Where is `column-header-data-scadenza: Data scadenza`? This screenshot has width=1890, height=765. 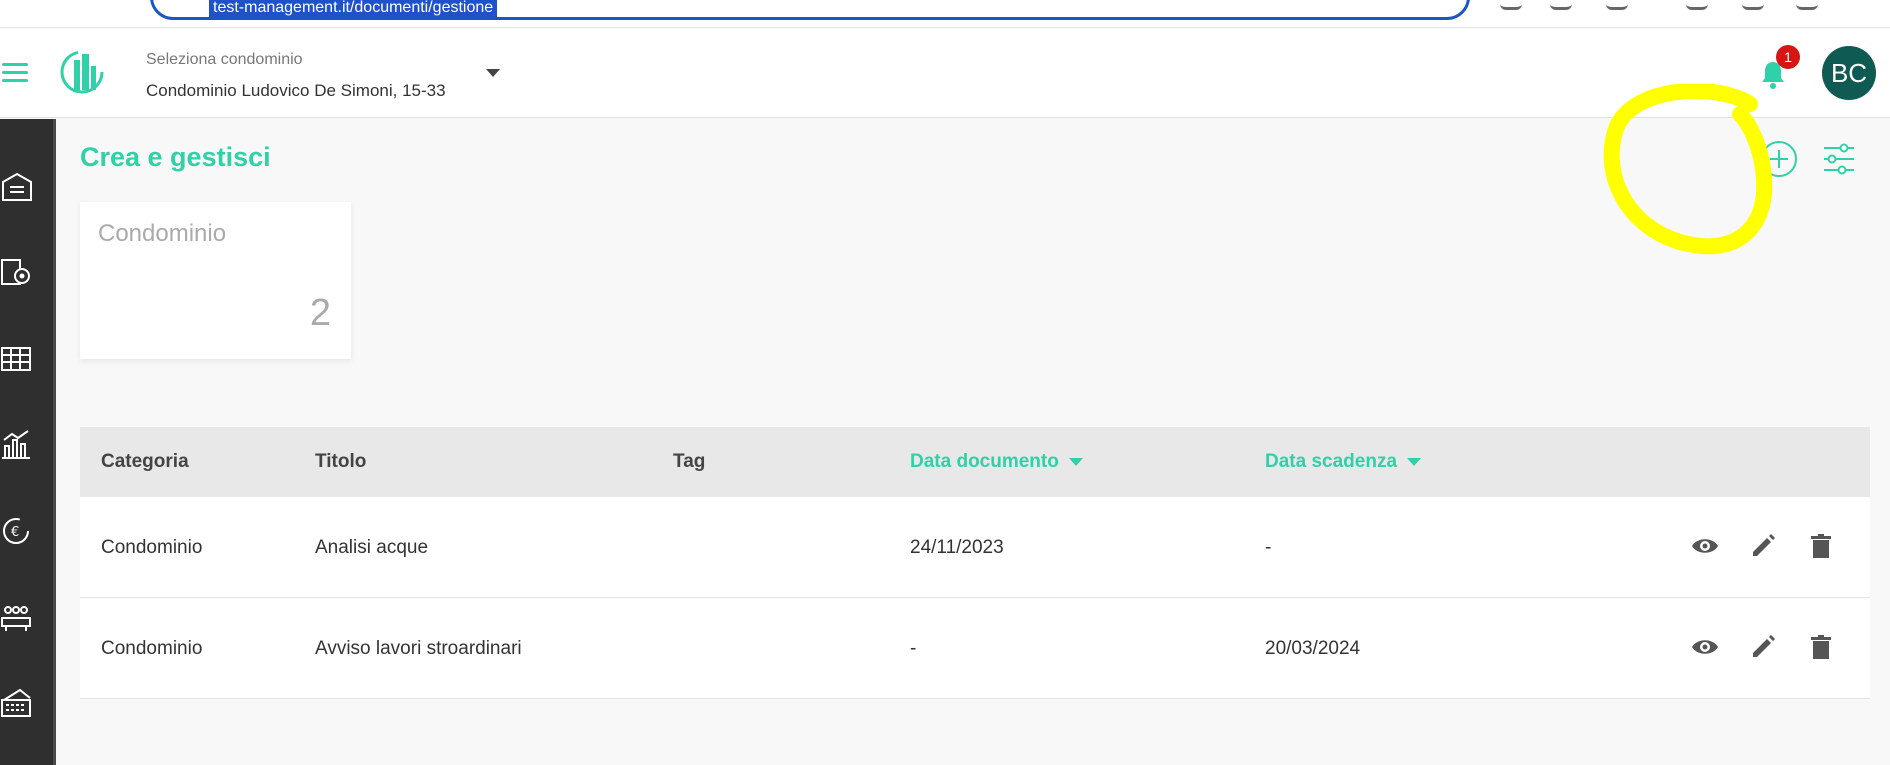
column-header-data-scadenza: Data scadenza is located at coordinates (1343, 462).